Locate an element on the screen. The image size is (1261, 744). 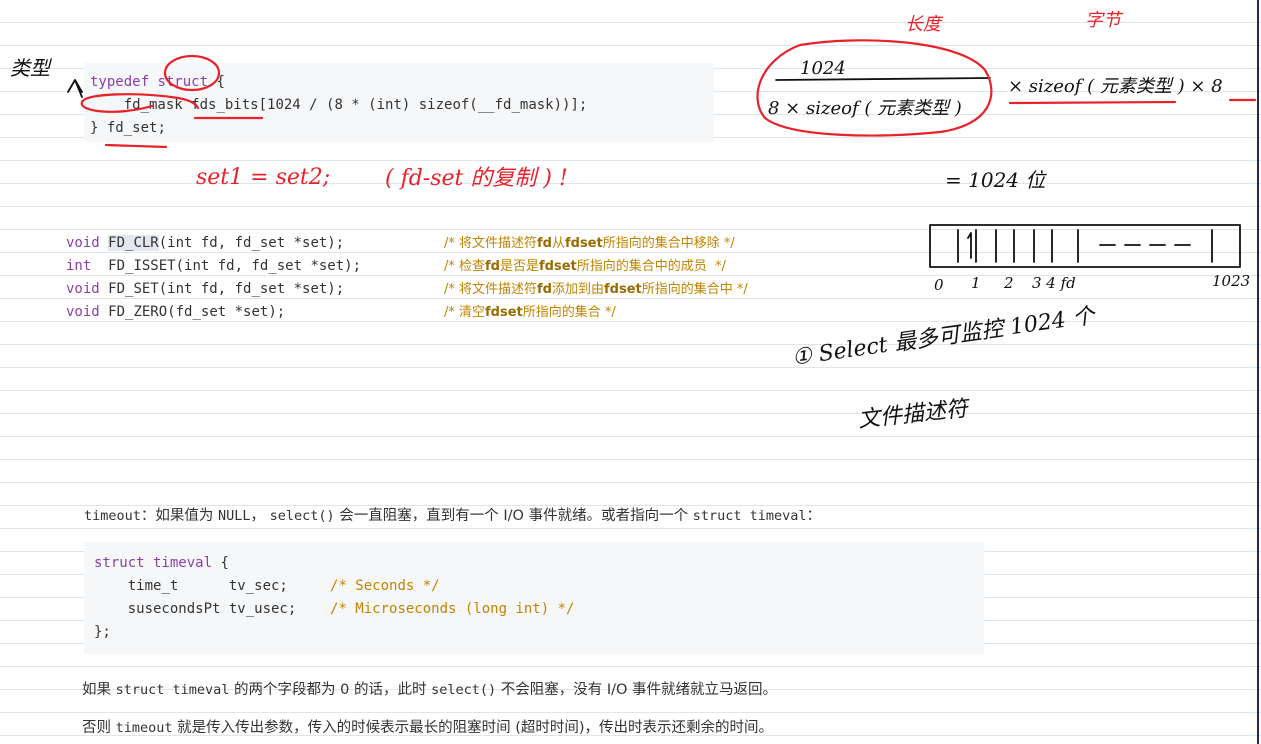
underline-fd-set is located at coordinates (136, 146).